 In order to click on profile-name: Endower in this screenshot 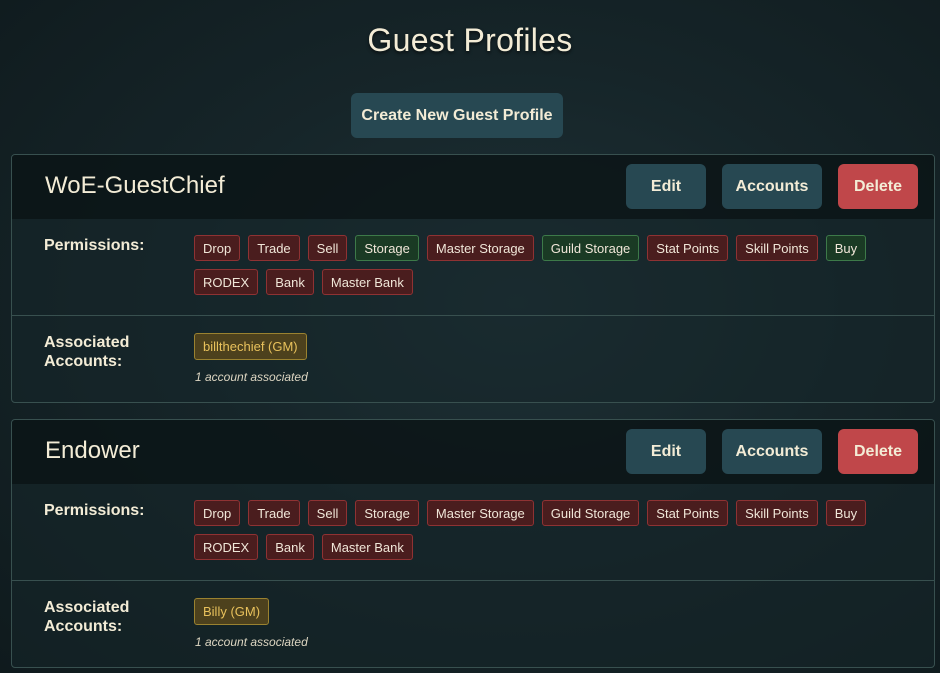, I will do `click(92, 450)`.